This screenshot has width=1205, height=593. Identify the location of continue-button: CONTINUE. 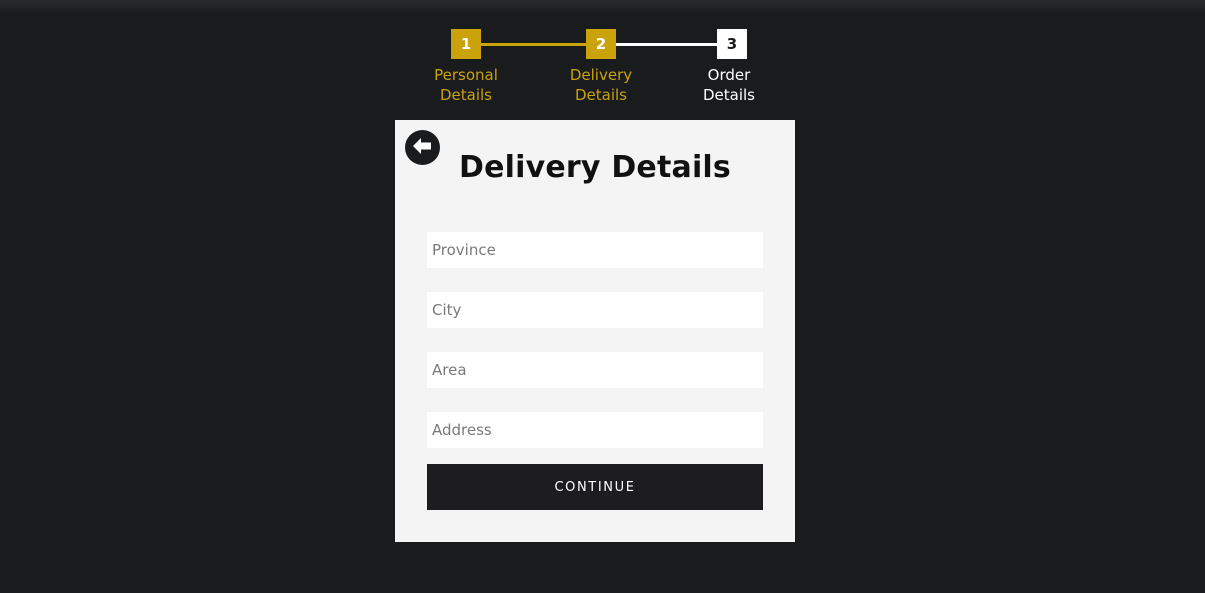
(595, 487).